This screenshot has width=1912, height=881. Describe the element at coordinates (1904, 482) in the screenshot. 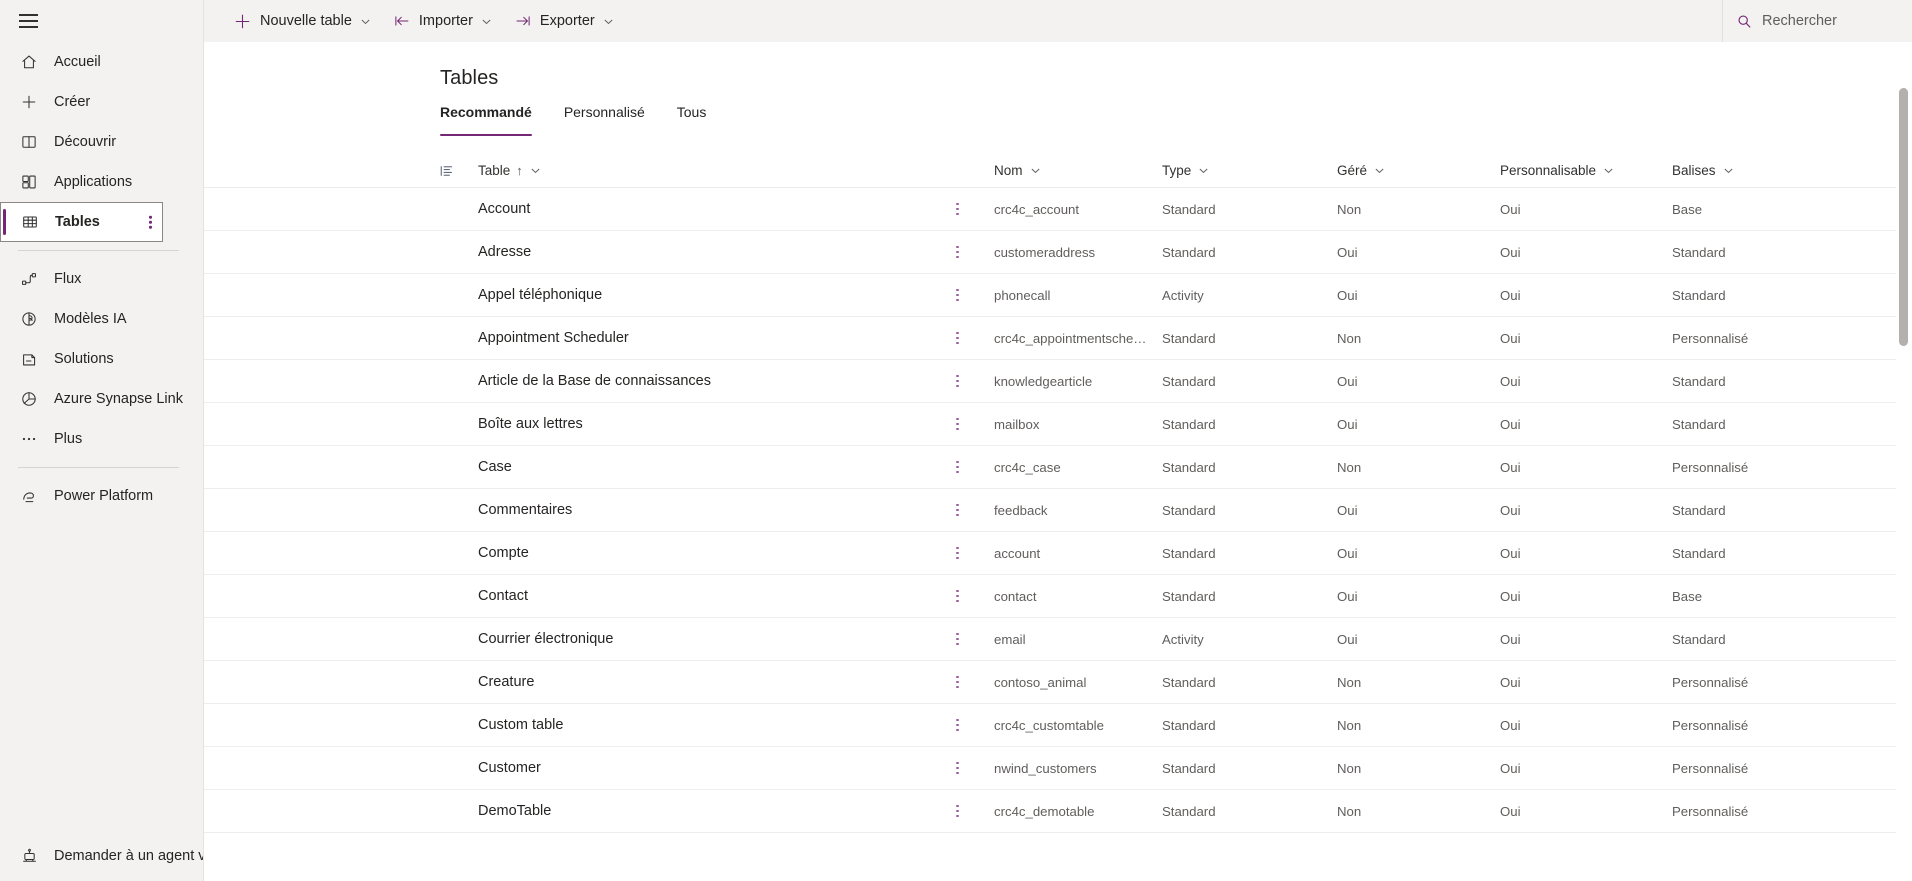

I see `vertical-scrollbar` at that location.